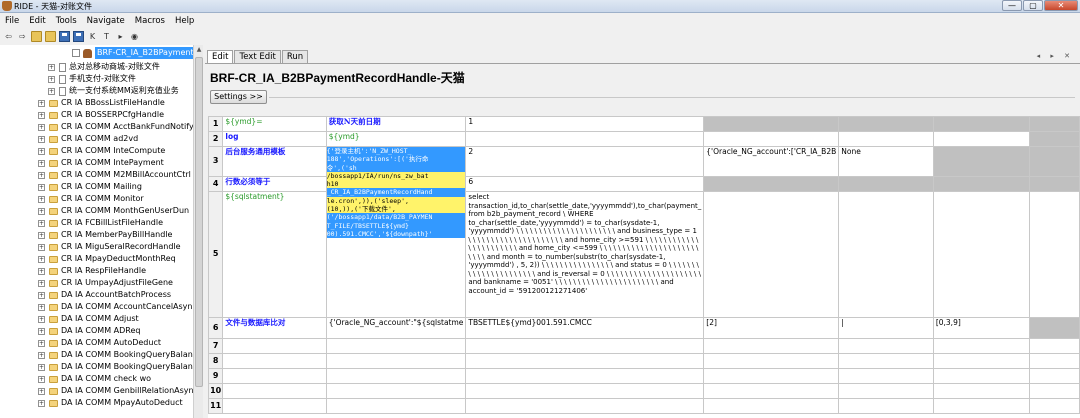  Describe the element at coordinates (115, 391) in the screenshot. I see `tree-item: + DA IA COMM GenbillRelationAsyn` at that location.